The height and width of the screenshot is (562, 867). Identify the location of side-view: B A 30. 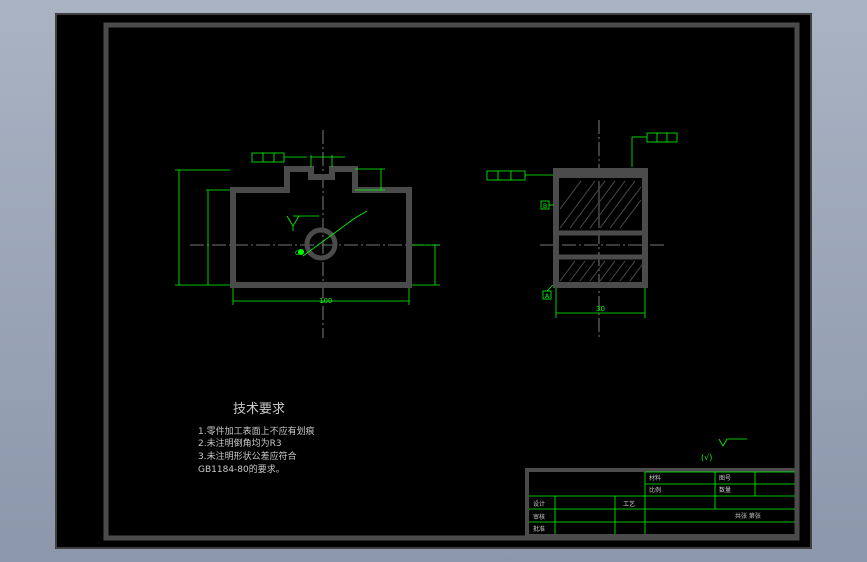
(582, 230).